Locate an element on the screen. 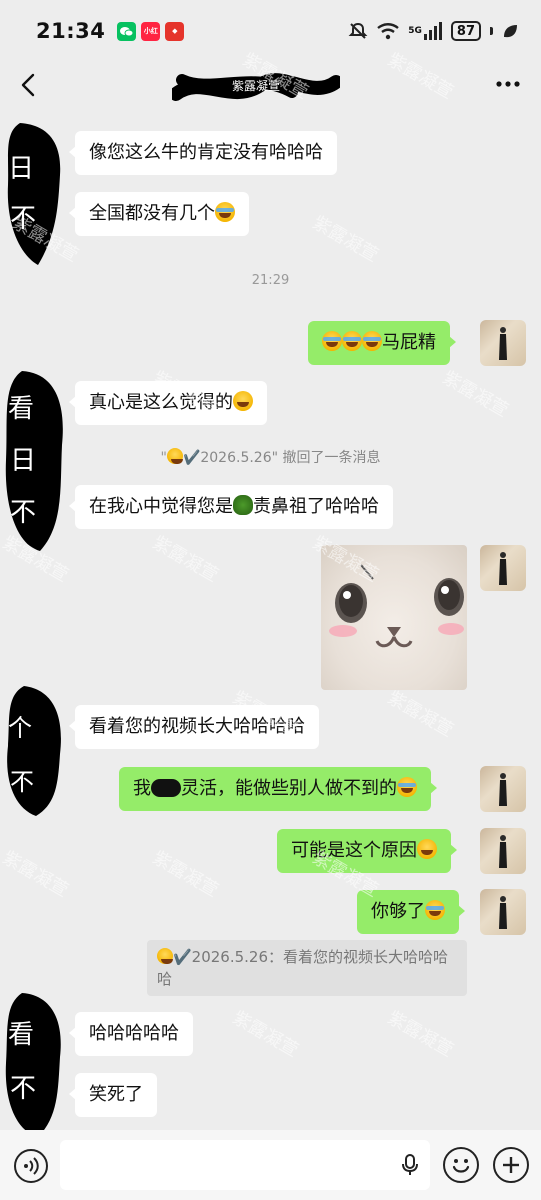  grin-emoji-icon is located at coordinates (427, 849).